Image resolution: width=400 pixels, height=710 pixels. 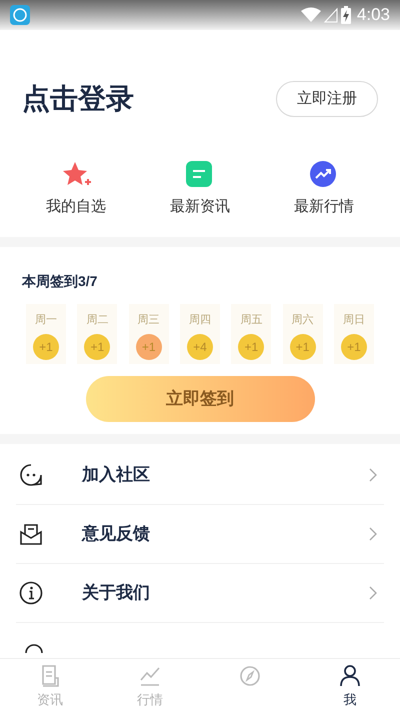 What do you see at coordinates (200, 189) in the screenshot?
I see `shortcut-item: 最新资讯` at bounding box center [200, 189].